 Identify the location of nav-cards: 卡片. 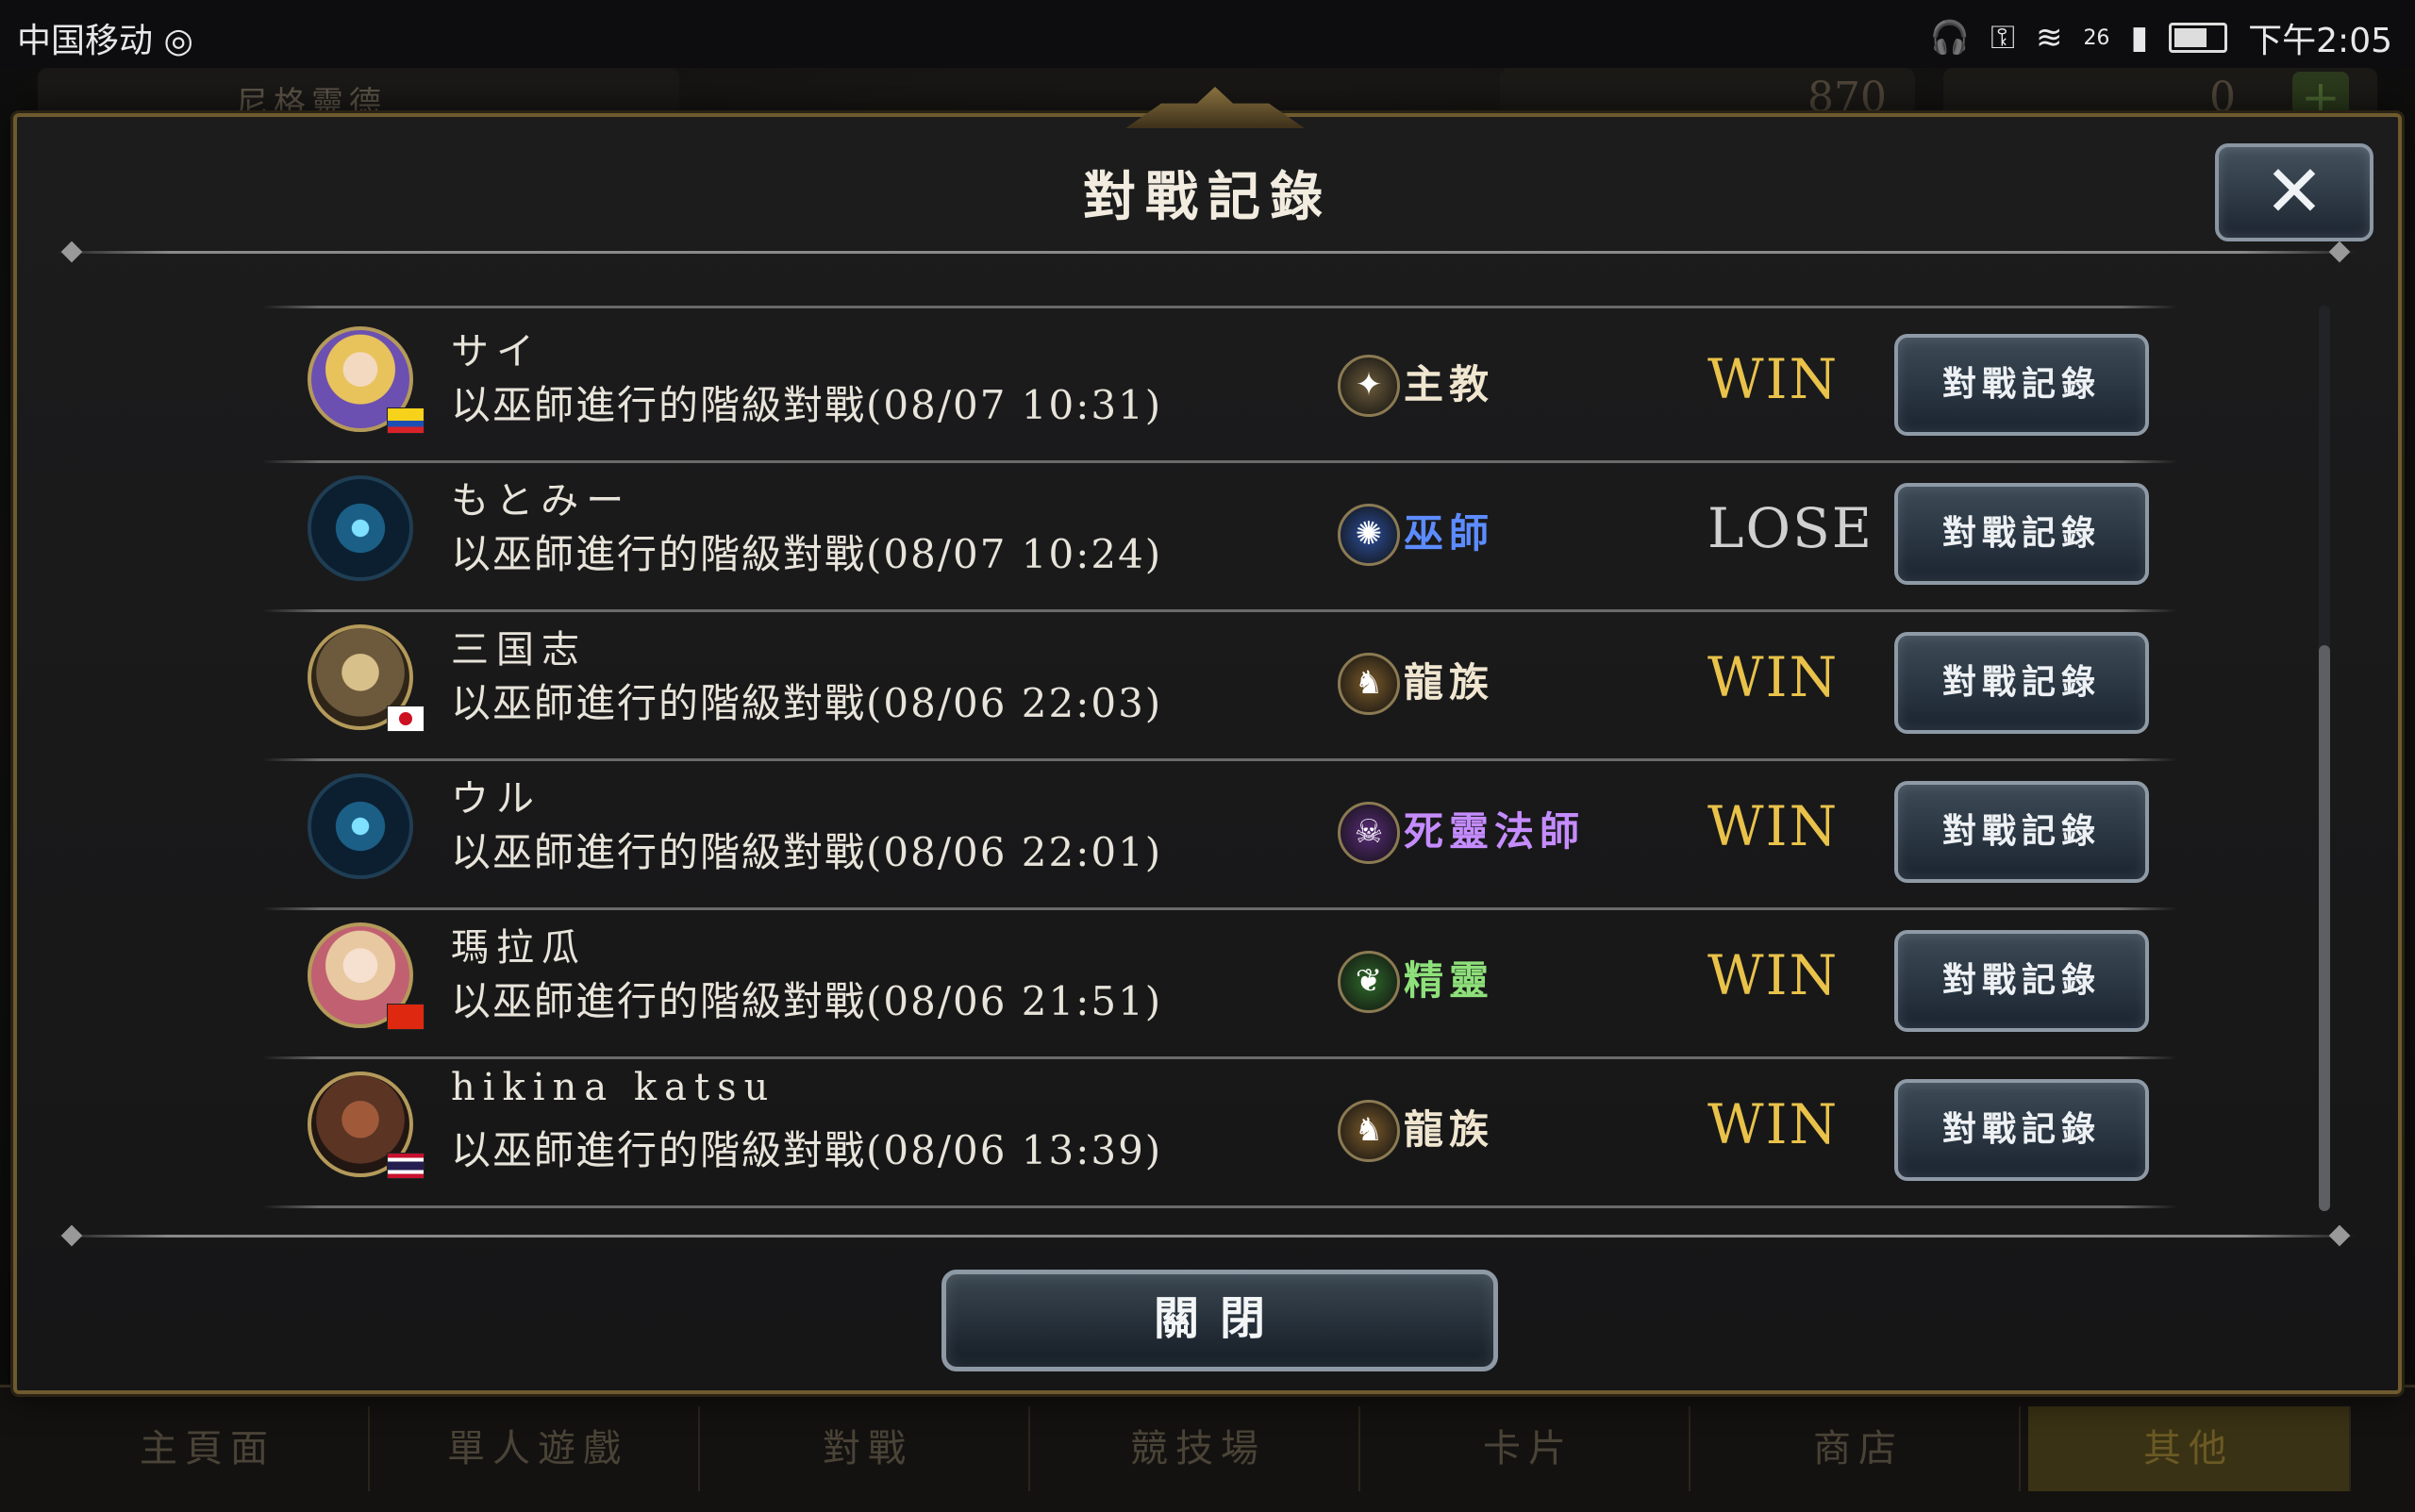
(1529, 1448).